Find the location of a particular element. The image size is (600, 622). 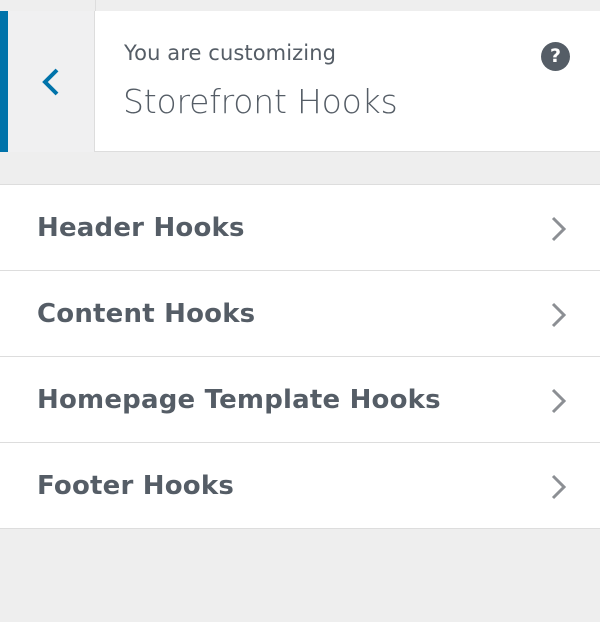

back-button is located at coordinates (47, 81).